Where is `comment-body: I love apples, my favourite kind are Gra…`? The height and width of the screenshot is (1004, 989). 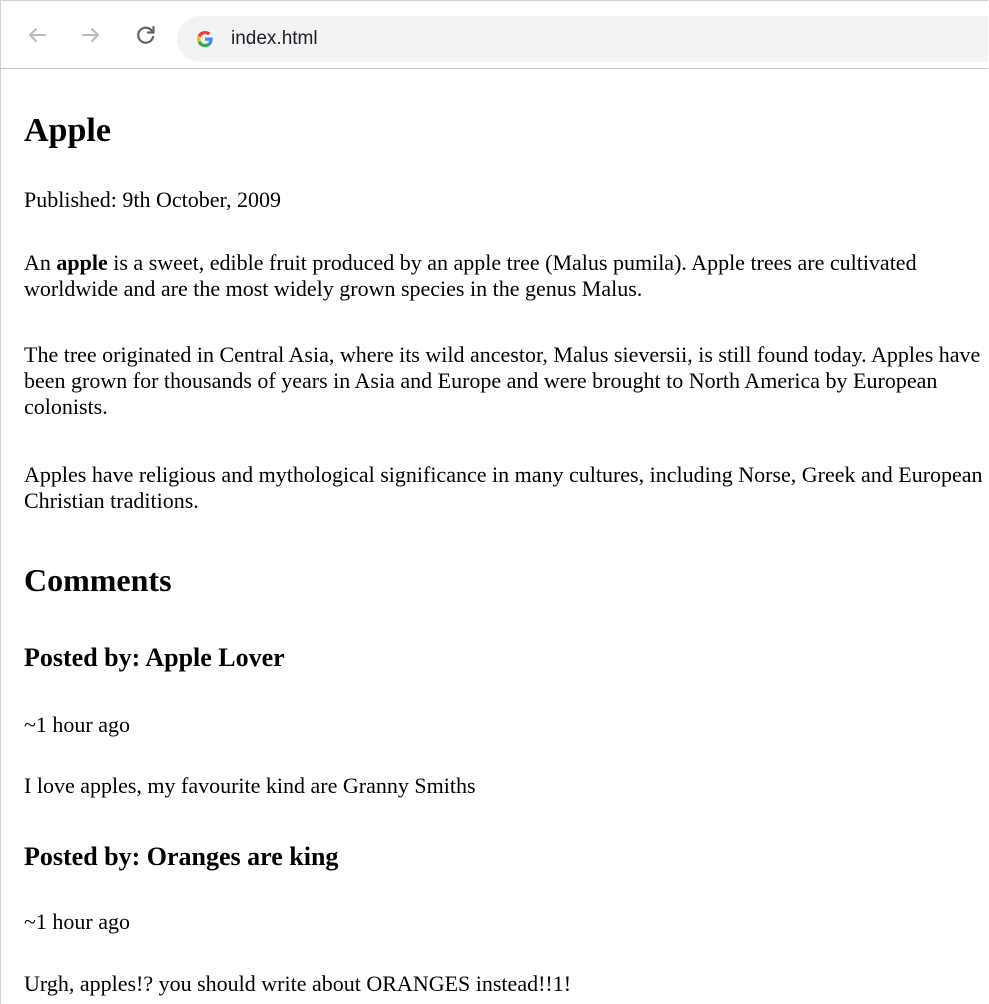 comment-body: I love apples, my favourite kind are Gra… is located at coordinates (250, 785).